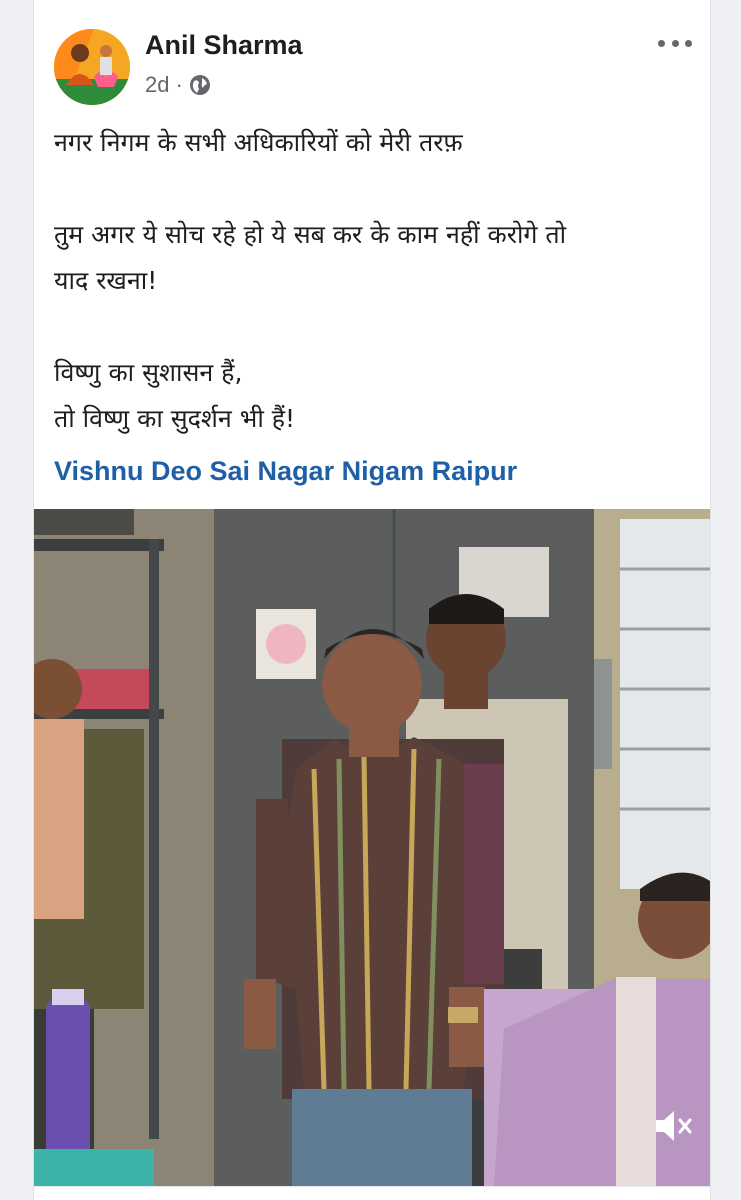 This screenshot has width=741, height=1200. I want to click on post-line: विष्णु का सुशासन हैं,, so click(148, 372).